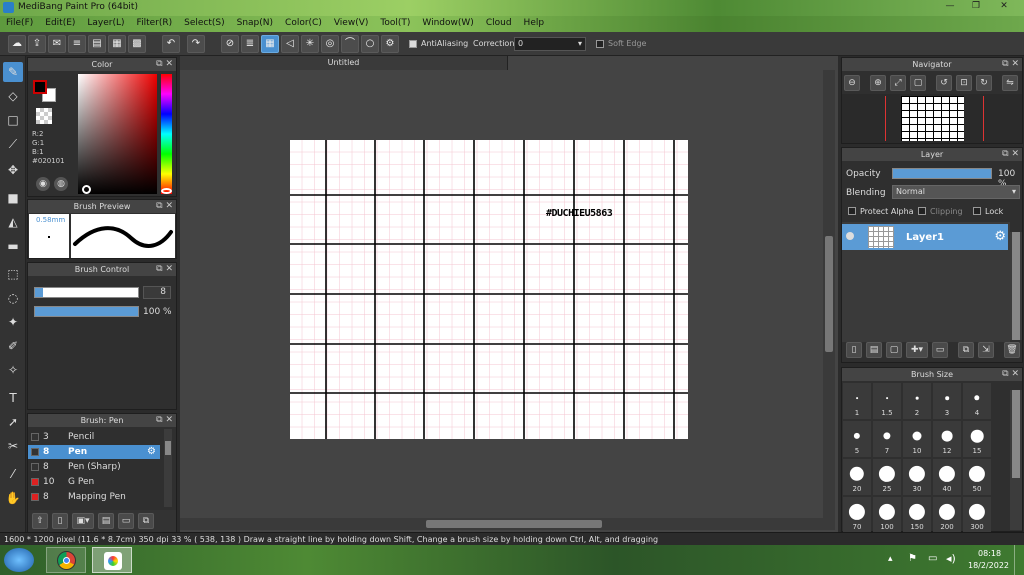  Describe the element at coordinates (13, 474) in the screenshot. I see `eyedropper-tool-icon: ⁄` at that location.